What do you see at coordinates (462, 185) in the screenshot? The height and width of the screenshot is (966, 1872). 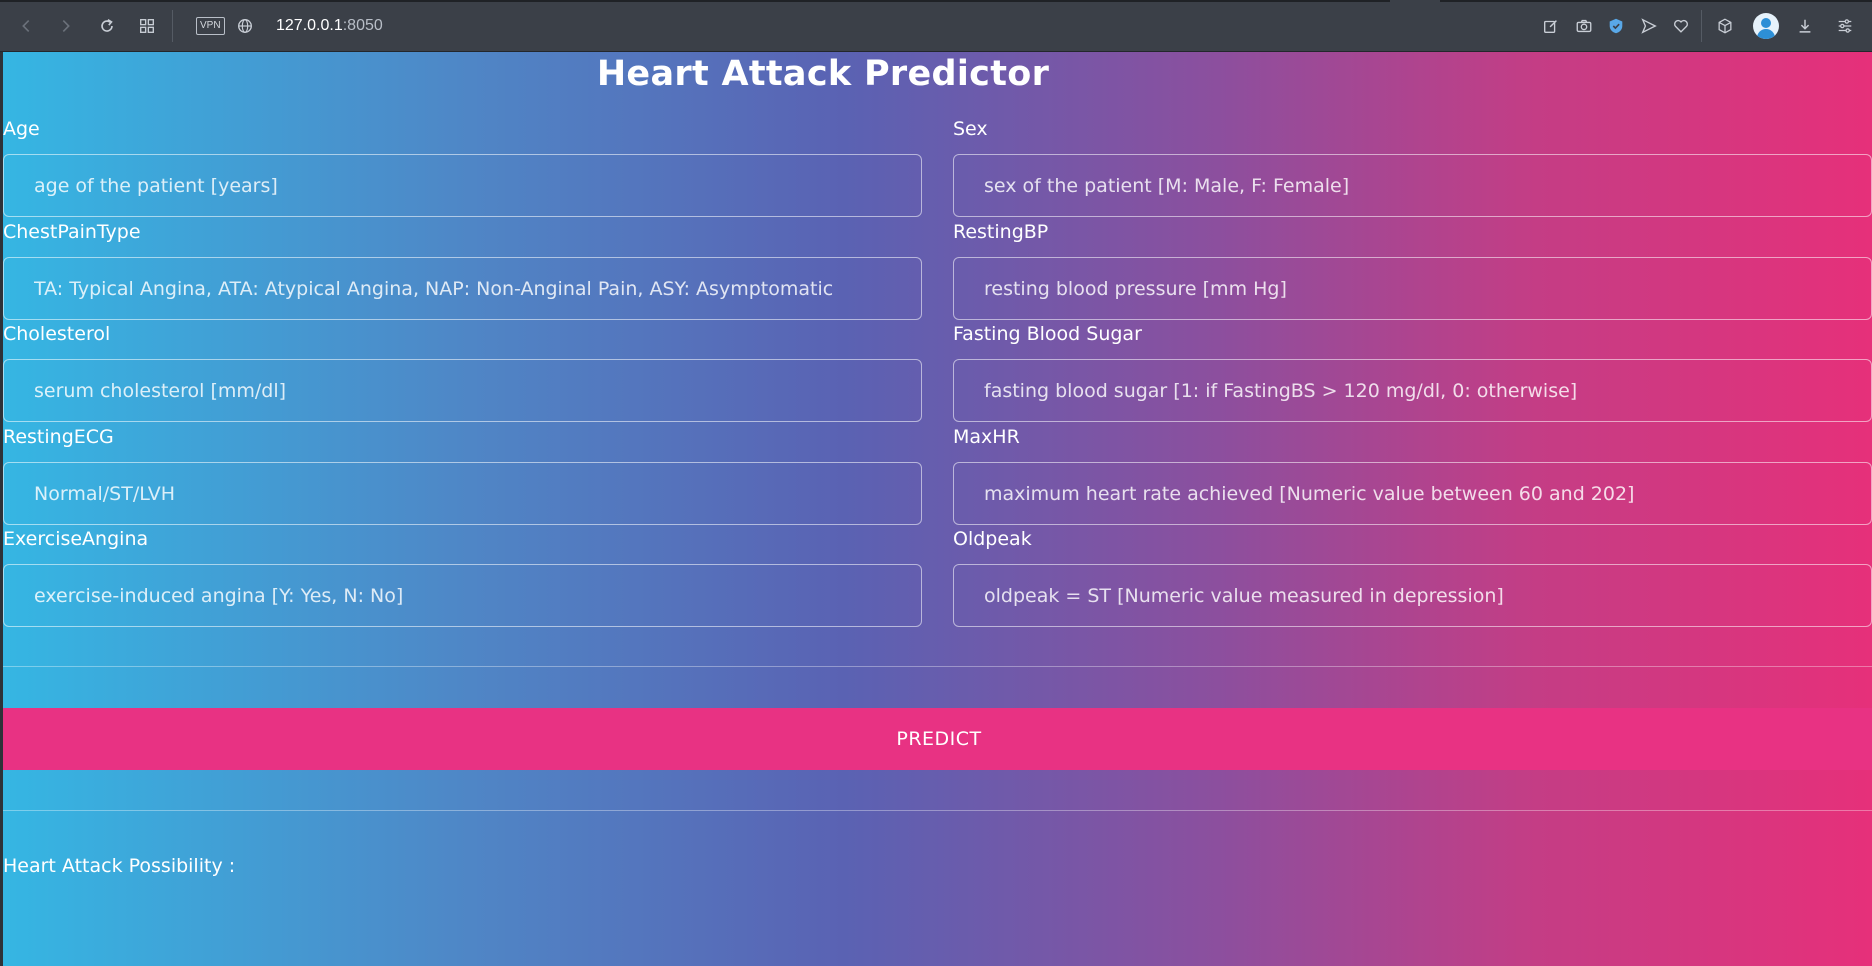 I see `age-input` at bounding box center [462, 185].